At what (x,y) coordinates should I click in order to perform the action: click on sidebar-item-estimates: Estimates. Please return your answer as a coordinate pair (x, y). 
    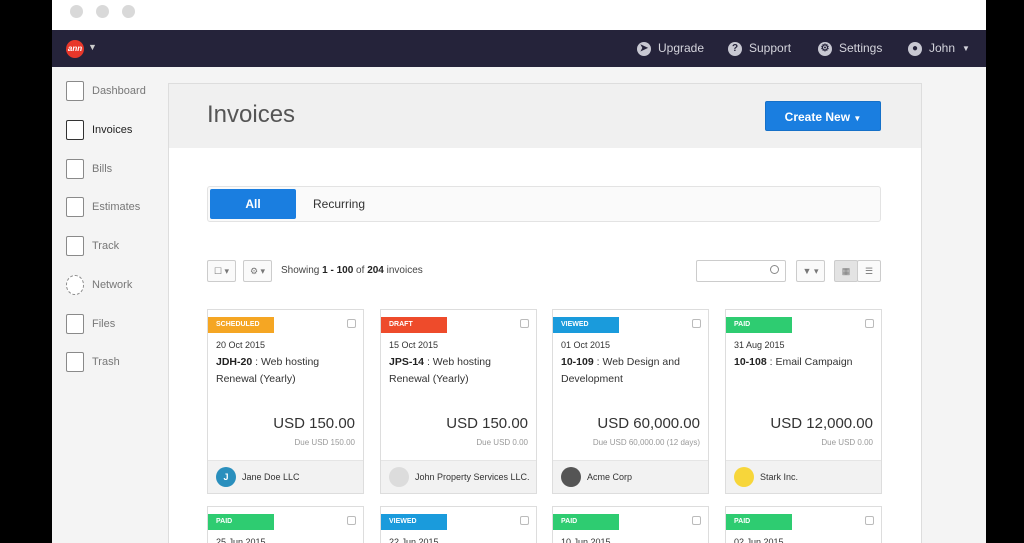
    Looking at the image, I should click on (103, 207).